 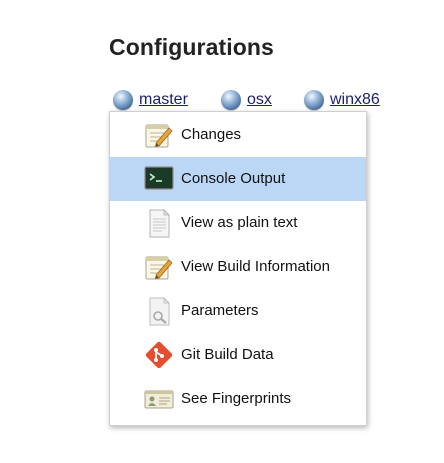 I want to click on configurations-row: master osx winx86, so click(x=222, y=100).